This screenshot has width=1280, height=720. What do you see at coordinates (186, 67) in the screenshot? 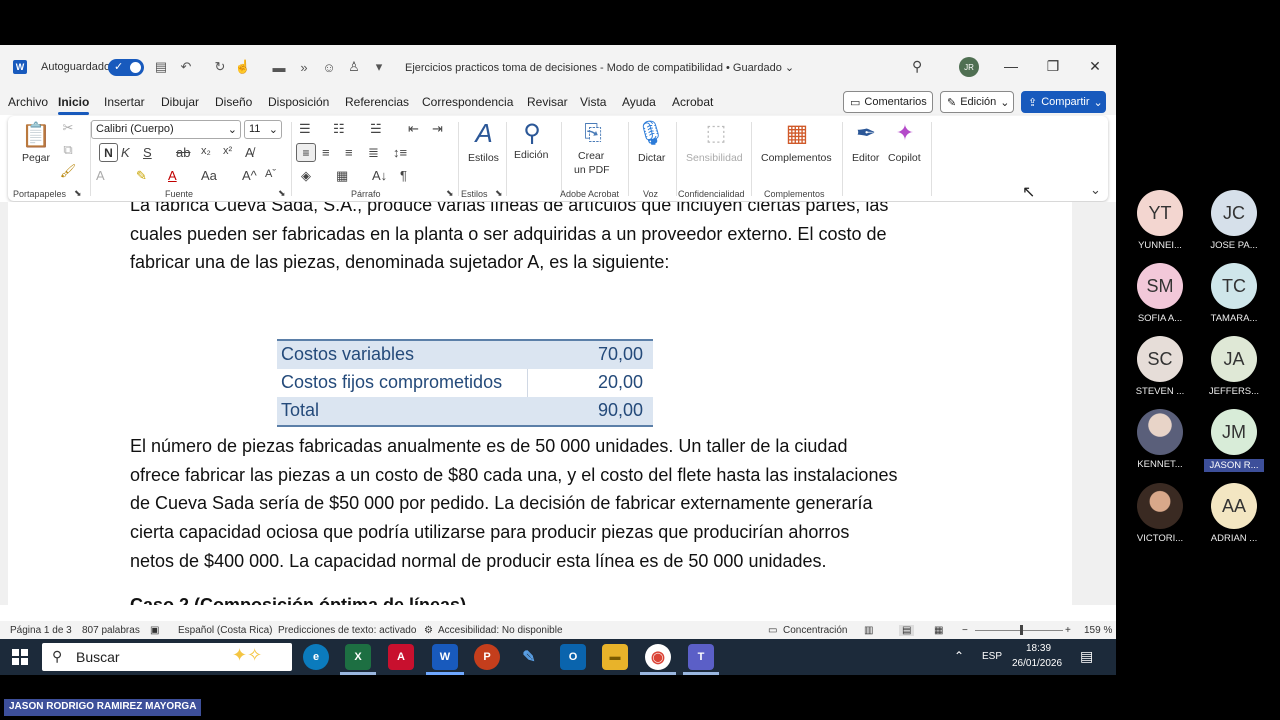
I see `undo-icon: ↶` at bounding box center [186, 67].